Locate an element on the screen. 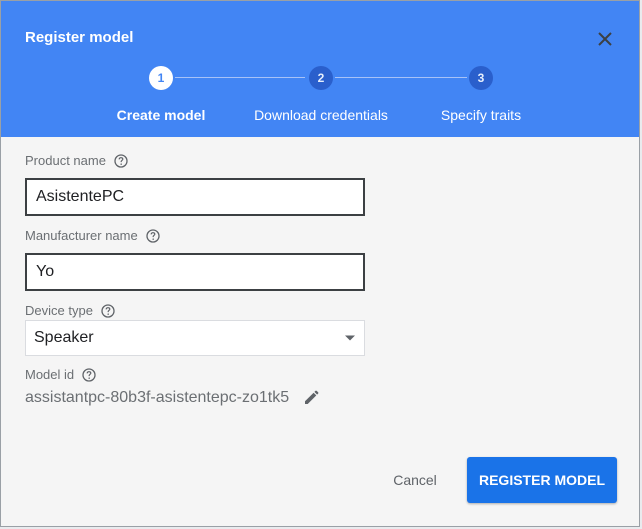 The width and height of the screenshot is (642, 529). device-type-label: Device type is located at coordinates (59, 310).